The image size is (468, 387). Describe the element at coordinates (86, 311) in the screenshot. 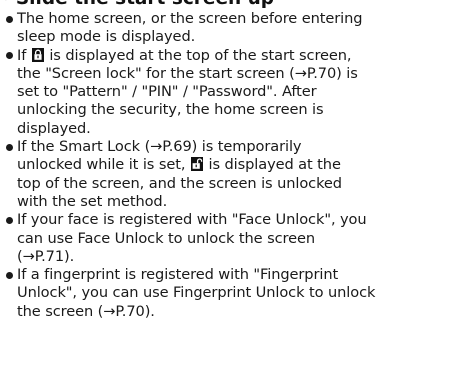

I see `text-line: the screen (→P.70).` at that location.